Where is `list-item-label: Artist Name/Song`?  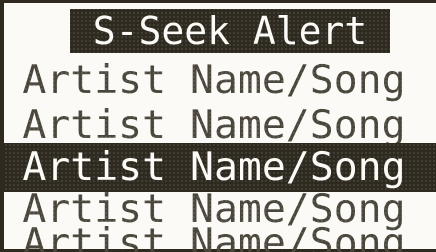 list-item-label: Artist Name/Song is located at coordinates (214, 239).